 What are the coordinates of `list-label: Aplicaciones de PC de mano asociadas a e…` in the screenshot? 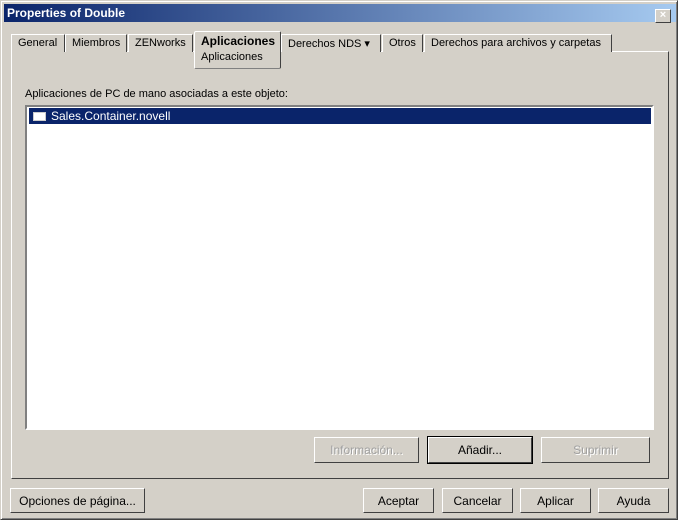 It's located at (156, 94).